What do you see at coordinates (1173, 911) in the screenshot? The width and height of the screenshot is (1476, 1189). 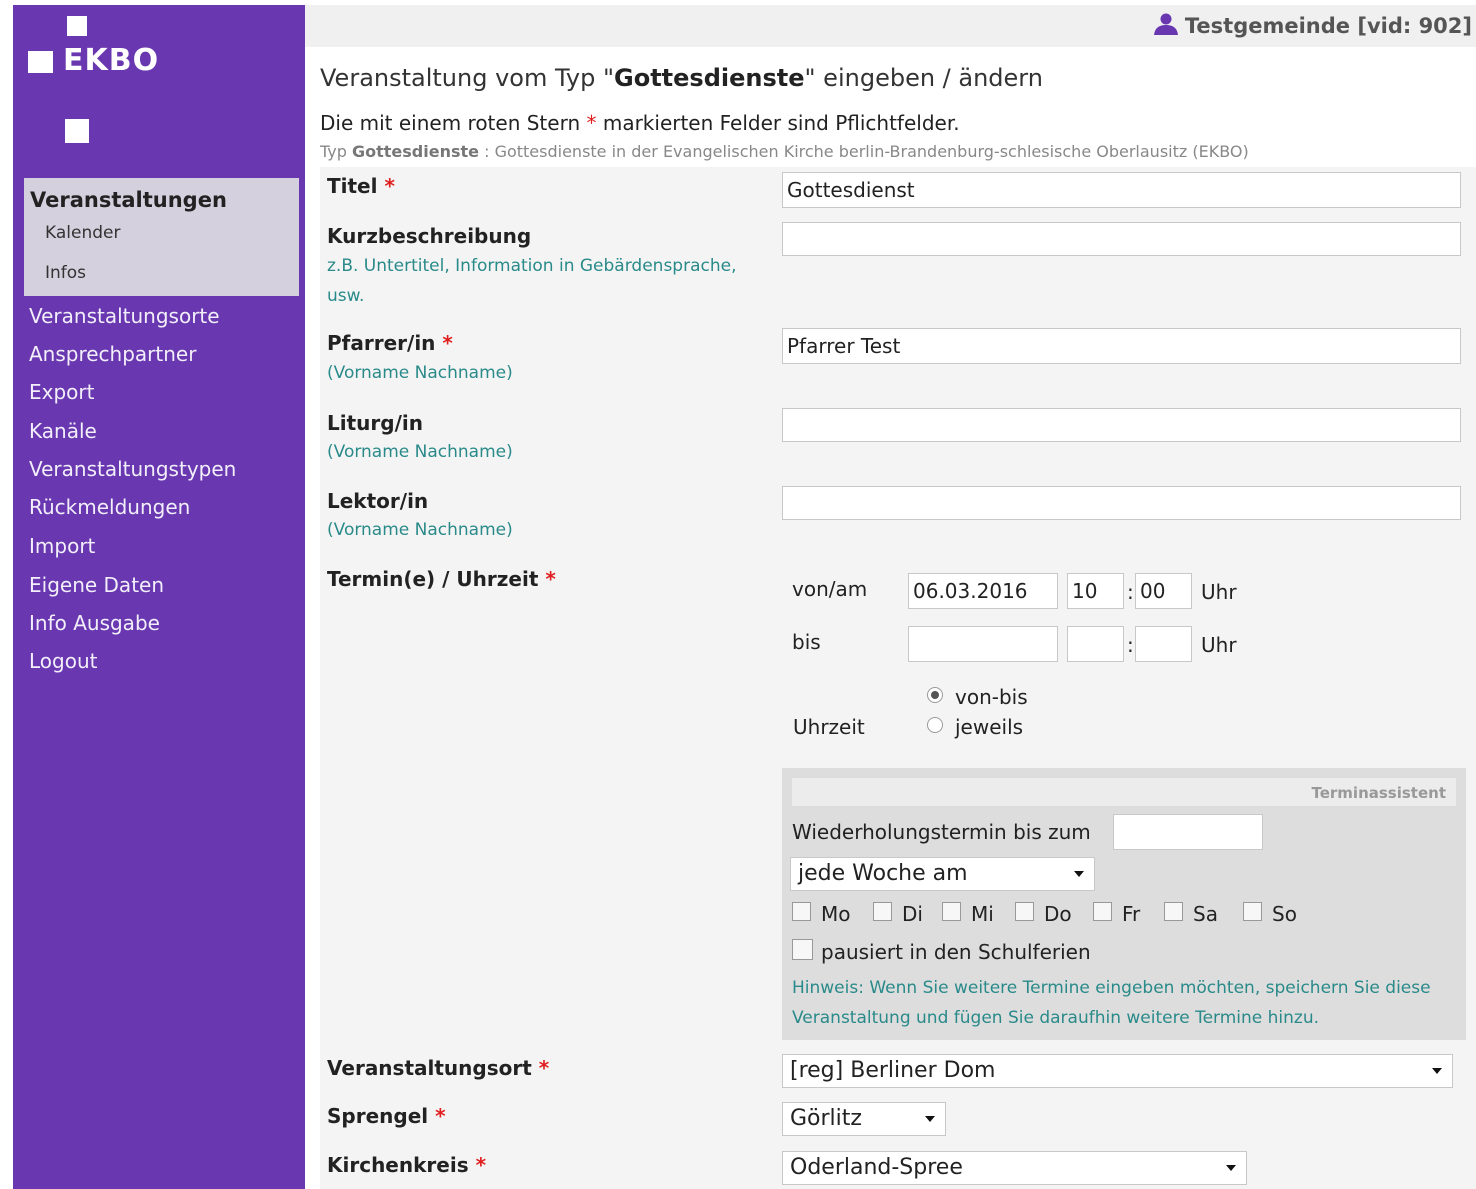 I see `checkbox-sa` at bounding box center [1173, 911].